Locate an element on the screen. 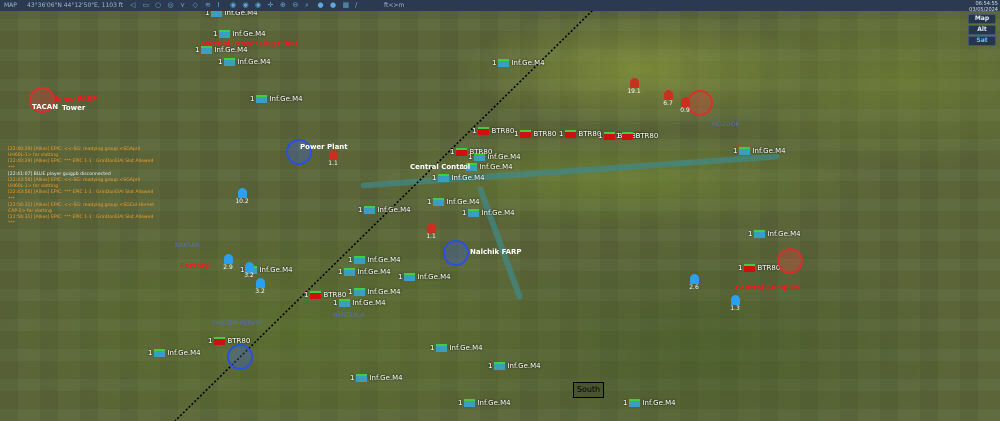  unit-apc: 1 BTR80 is located at coordinates (637, 136).